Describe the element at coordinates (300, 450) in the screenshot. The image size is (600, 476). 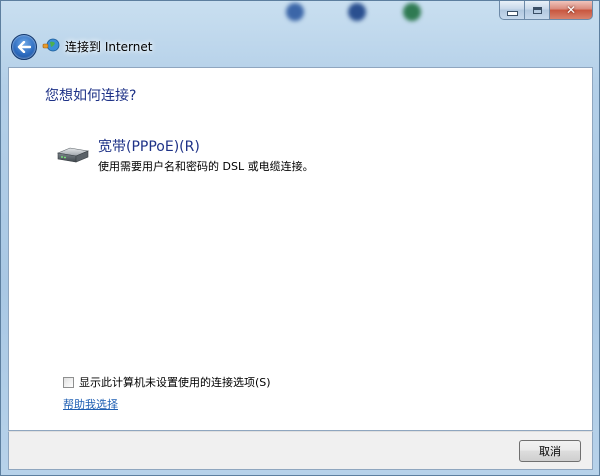
I see `footer-bar: 取消` at that location.